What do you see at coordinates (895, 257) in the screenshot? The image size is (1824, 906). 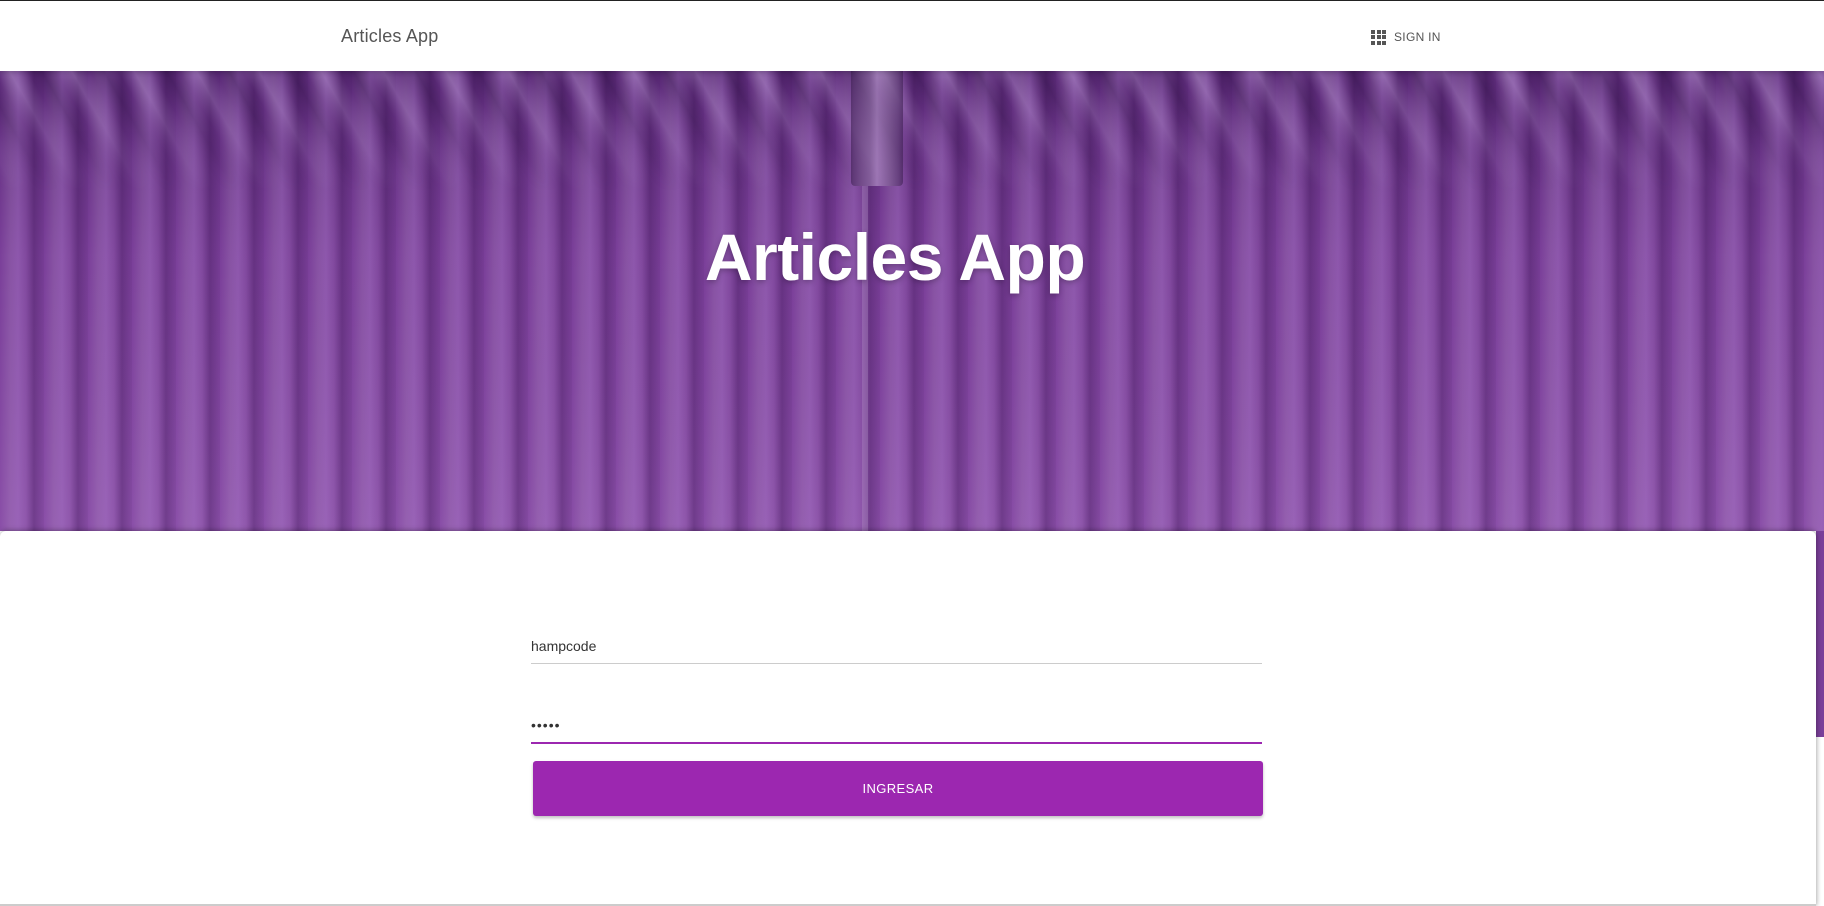 I see `hero-title: Articles App` at bounding box center [895, 257].